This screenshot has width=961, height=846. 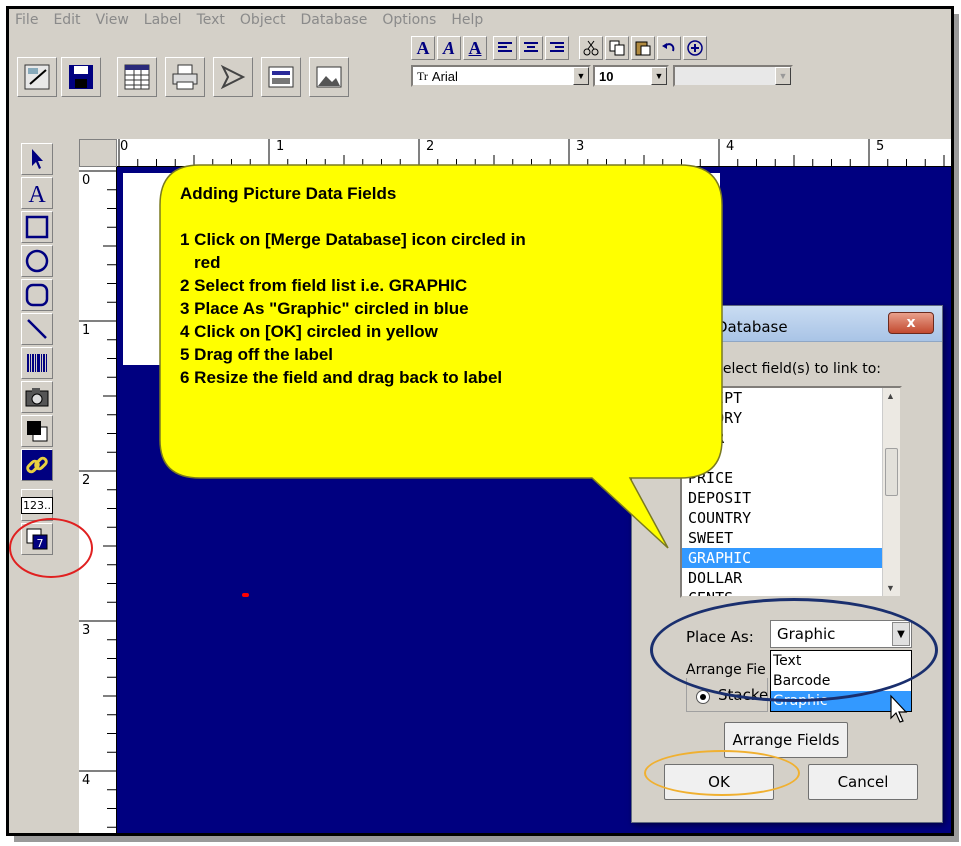 What do you see at coordinates (791, 498) in the screenshot?
I see `field-list-item: DEPOSIT` at bounding box center [791, 498].